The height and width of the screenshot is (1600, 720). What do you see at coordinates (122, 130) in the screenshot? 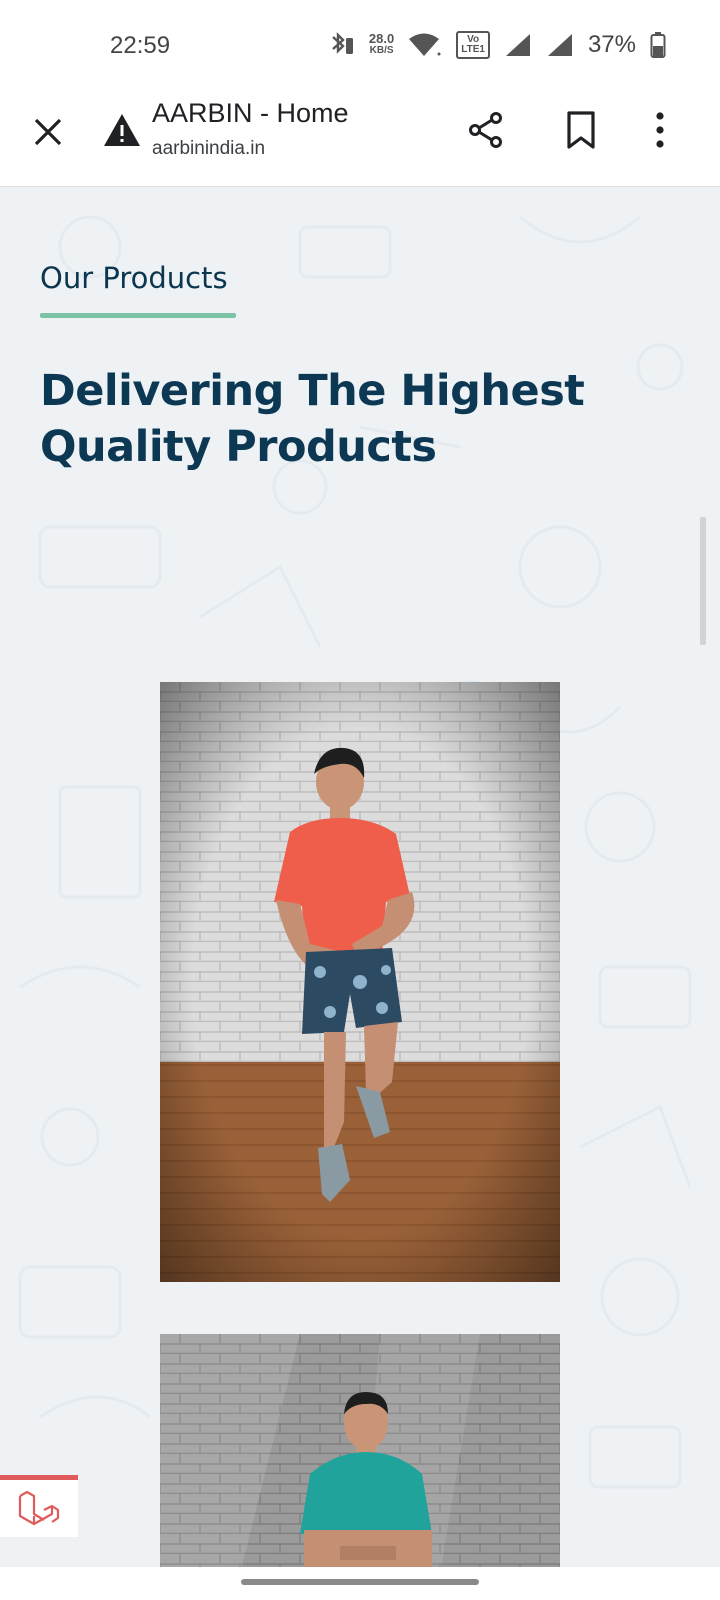
I see `warning-icon` at bounding box center [122, 130].